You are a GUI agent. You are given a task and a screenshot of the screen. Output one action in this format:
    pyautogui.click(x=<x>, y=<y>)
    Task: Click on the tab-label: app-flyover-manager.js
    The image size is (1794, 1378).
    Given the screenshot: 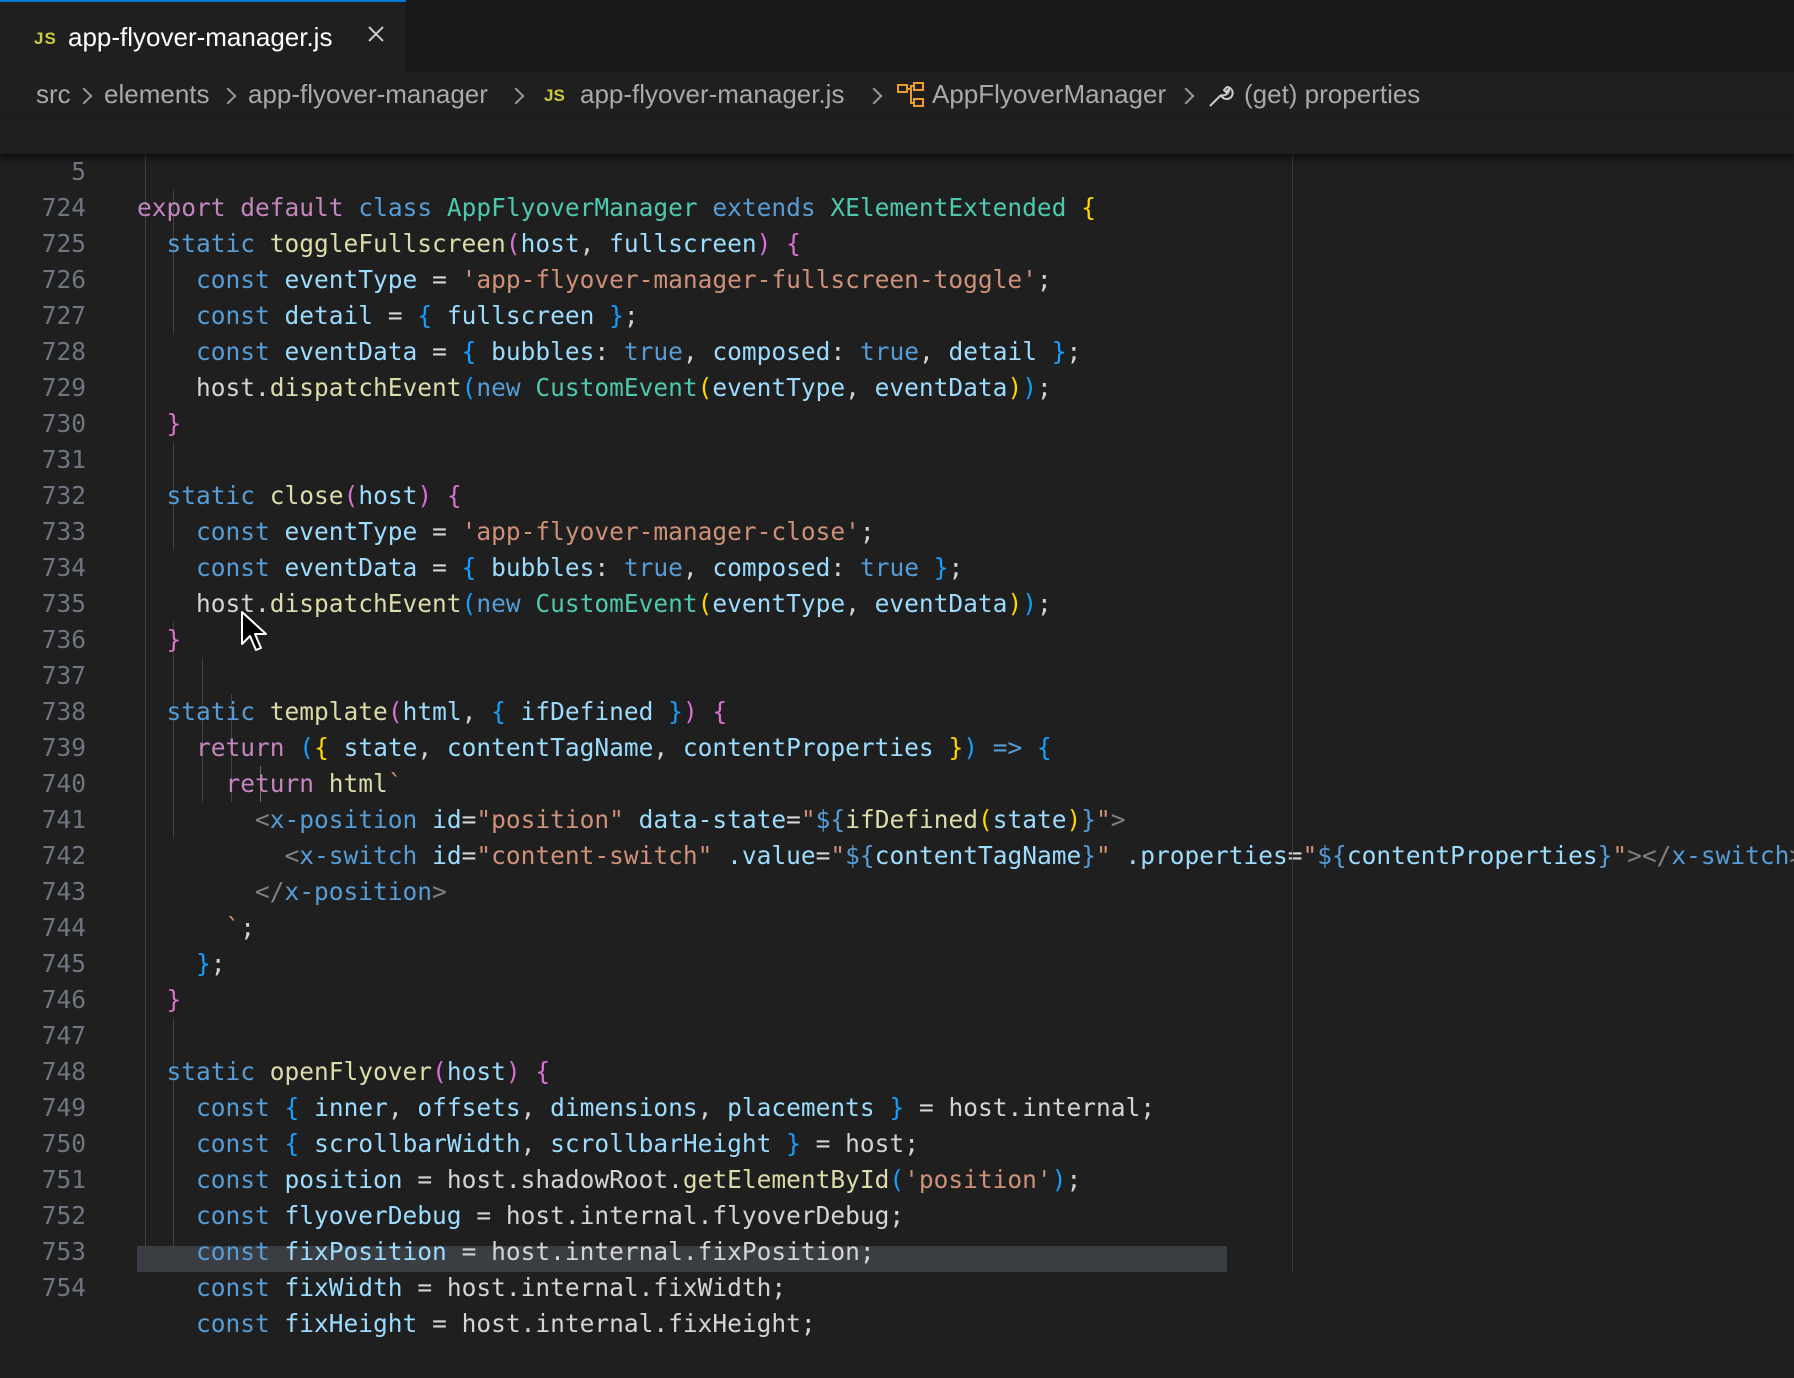 What is the action you would take?
    pyautogui.click(x=200, y=37)
    